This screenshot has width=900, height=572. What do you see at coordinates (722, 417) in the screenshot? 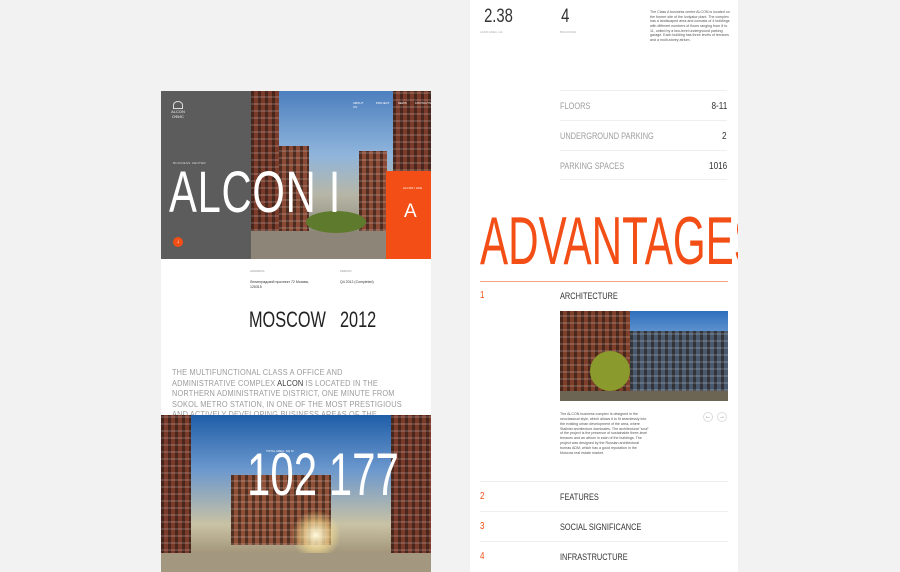
I see `next-arrow-button: →` at bounding box center [722, 417].